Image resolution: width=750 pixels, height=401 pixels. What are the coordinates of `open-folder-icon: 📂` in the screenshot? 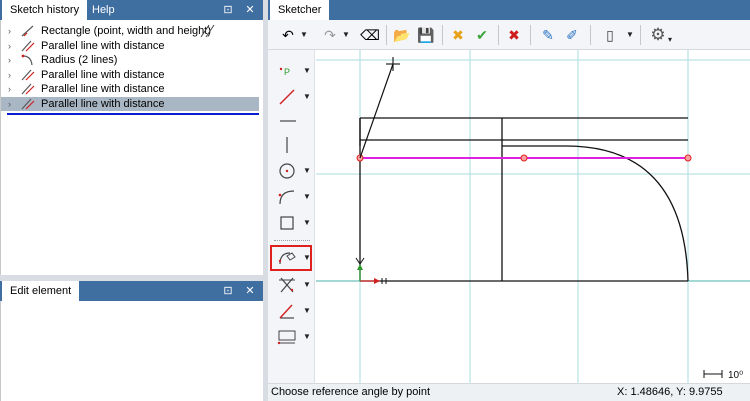 It's located at (402, 35).